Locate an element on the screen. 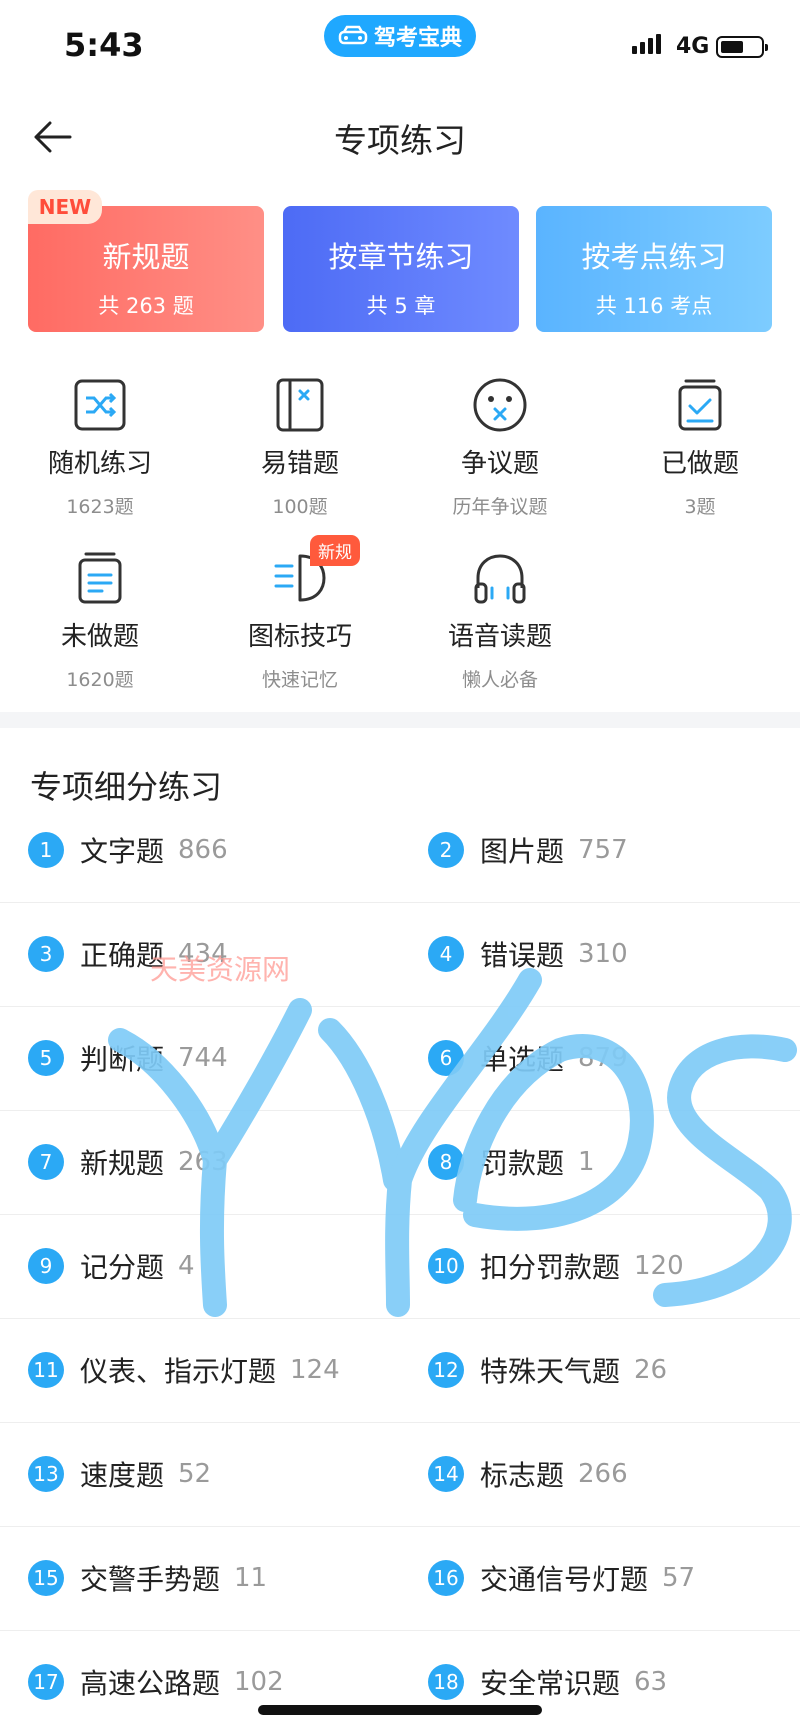 The height and width of the screenshot is (1731, 800). grid-sub: 3题 is located at coordinates (700, 507).